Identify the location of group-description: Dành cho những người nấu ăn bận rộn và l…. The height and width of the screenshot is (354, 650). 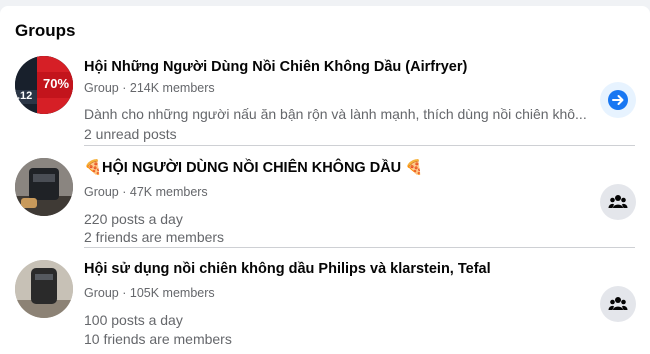
(335, 114).